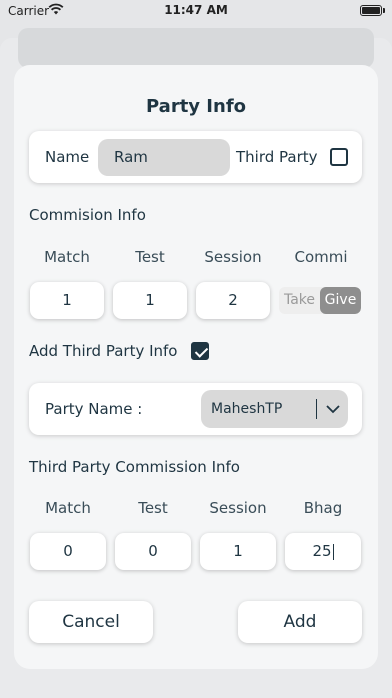 This screenshot has height=698, width=392. Describe the element at coordinates (233, 300) in the screenshot. I see `commission-session-input: 2` at that location.